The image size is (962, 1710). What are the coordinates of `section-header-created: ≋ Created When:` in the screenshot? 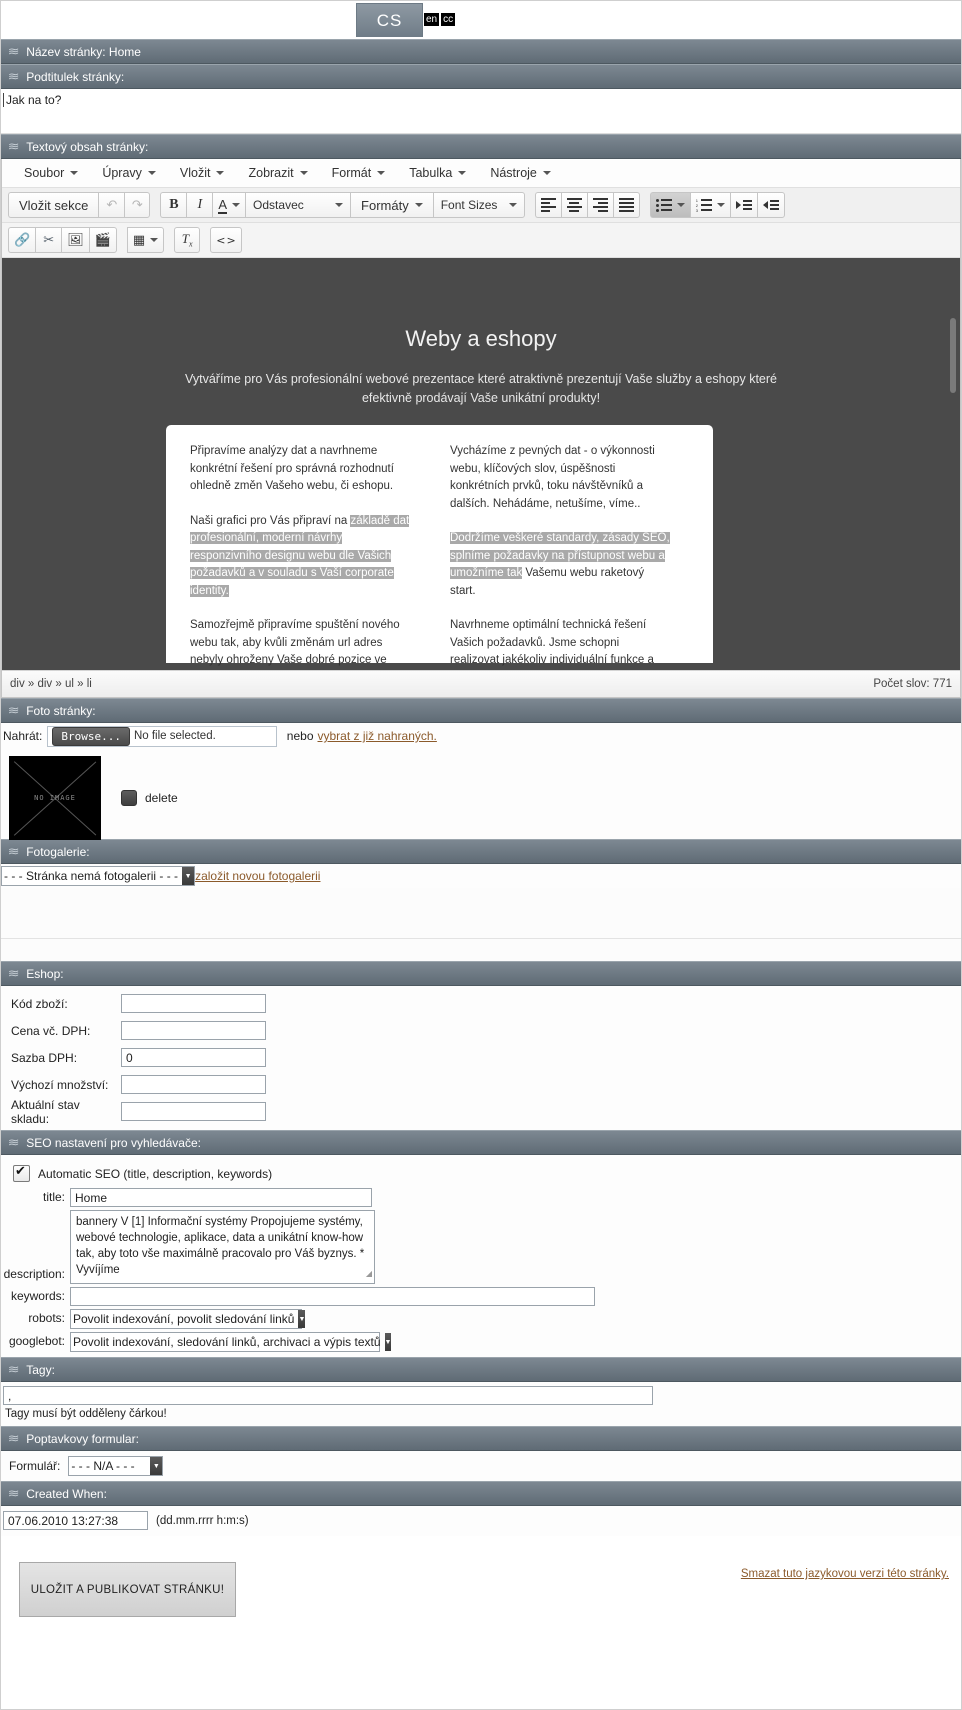 It's located at (481, 1493).